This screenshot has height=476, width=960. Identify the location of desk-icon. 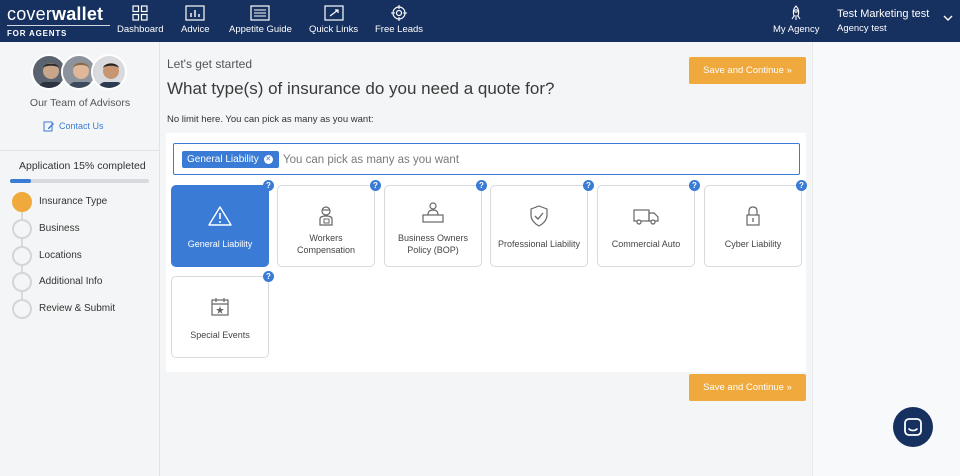
(433, 212).